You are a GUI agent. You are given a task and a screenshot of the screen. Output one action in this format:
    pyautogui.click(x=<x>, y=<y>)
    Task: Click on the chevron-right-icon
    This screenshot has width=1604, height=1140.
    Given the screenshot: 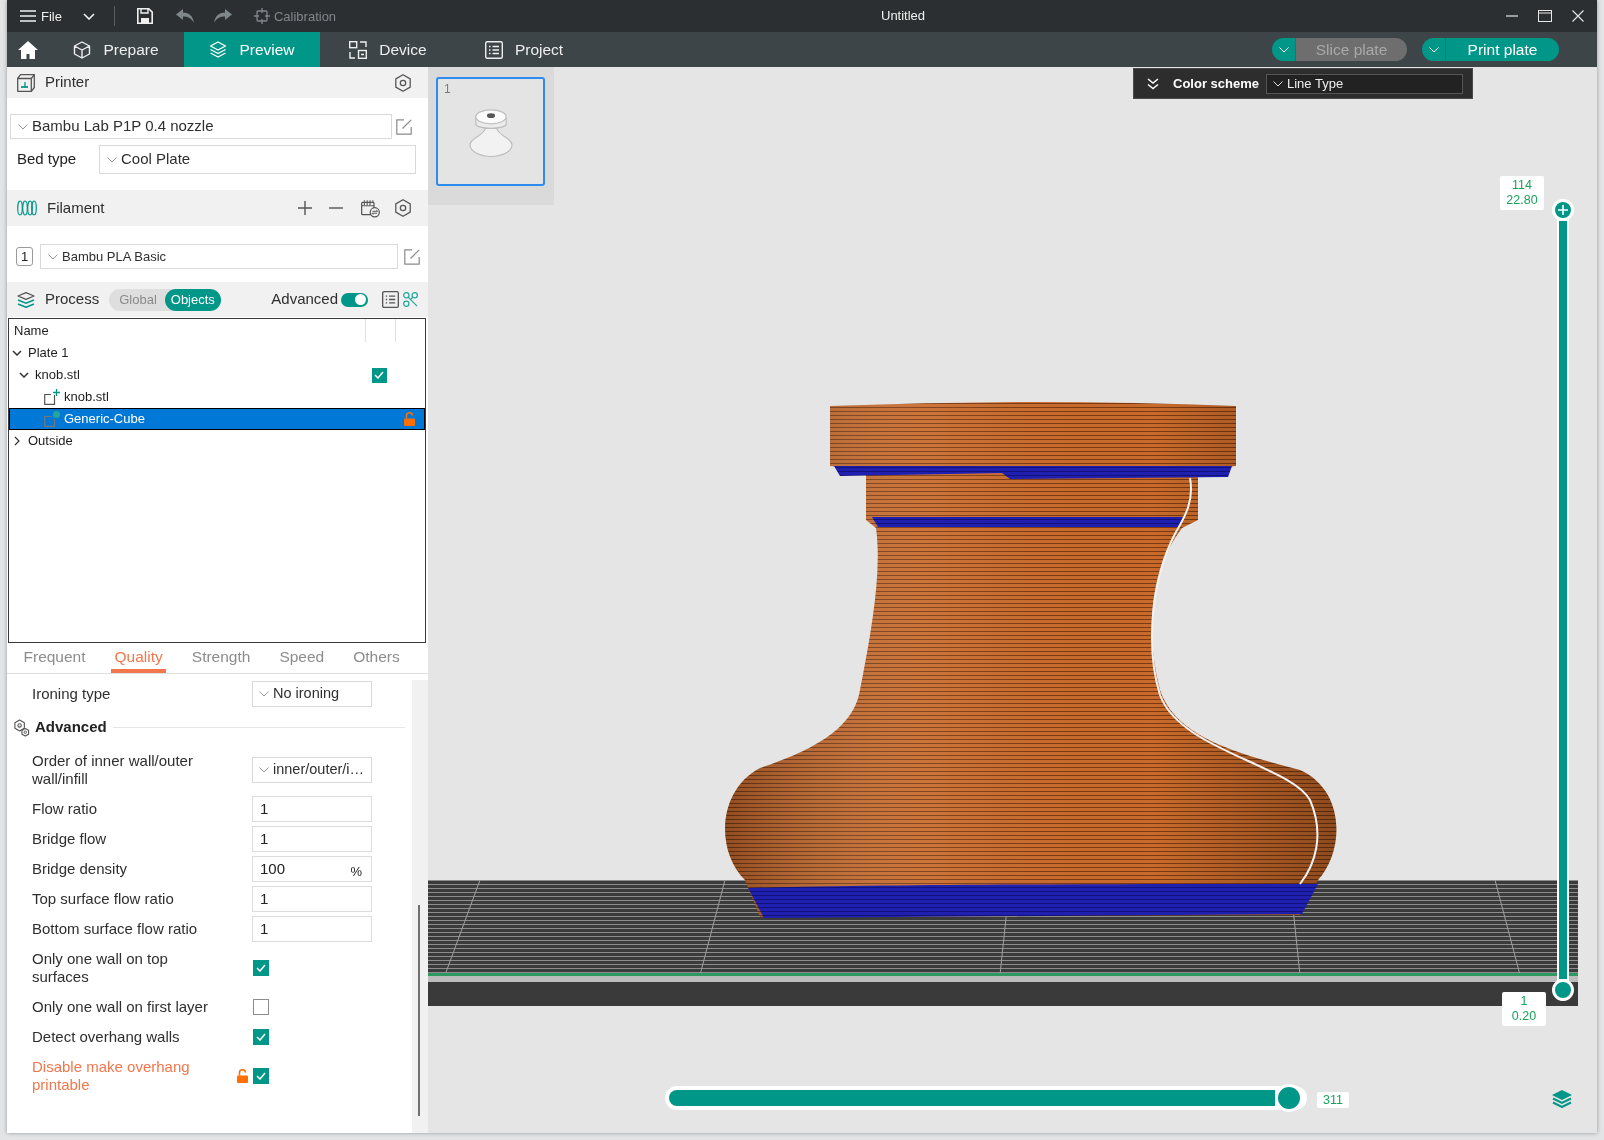 What is the action you would take?
    pyautogui.click(x=17, y=441)
    